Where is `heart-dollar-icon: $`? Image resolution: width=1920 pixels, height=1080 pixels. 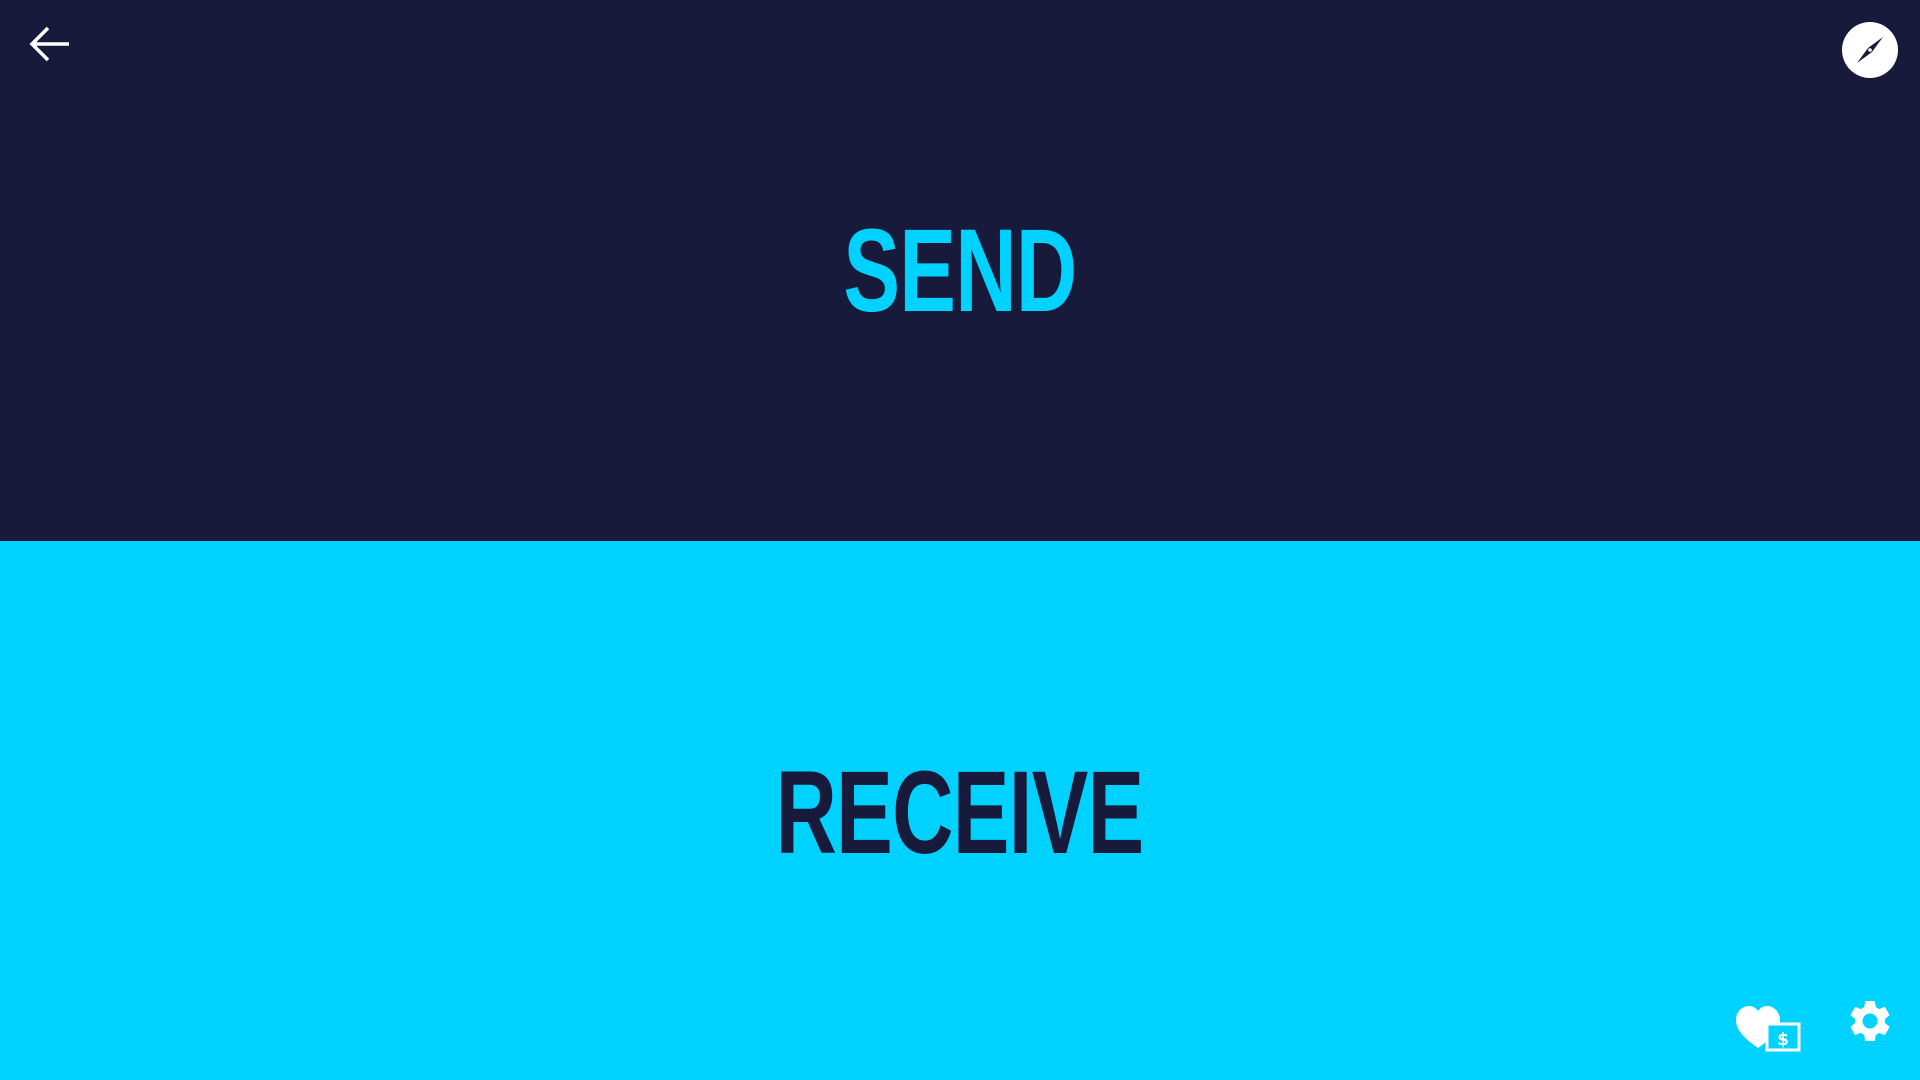
heart-dollar-icon: $ is located at coordinates (1768, 1029).